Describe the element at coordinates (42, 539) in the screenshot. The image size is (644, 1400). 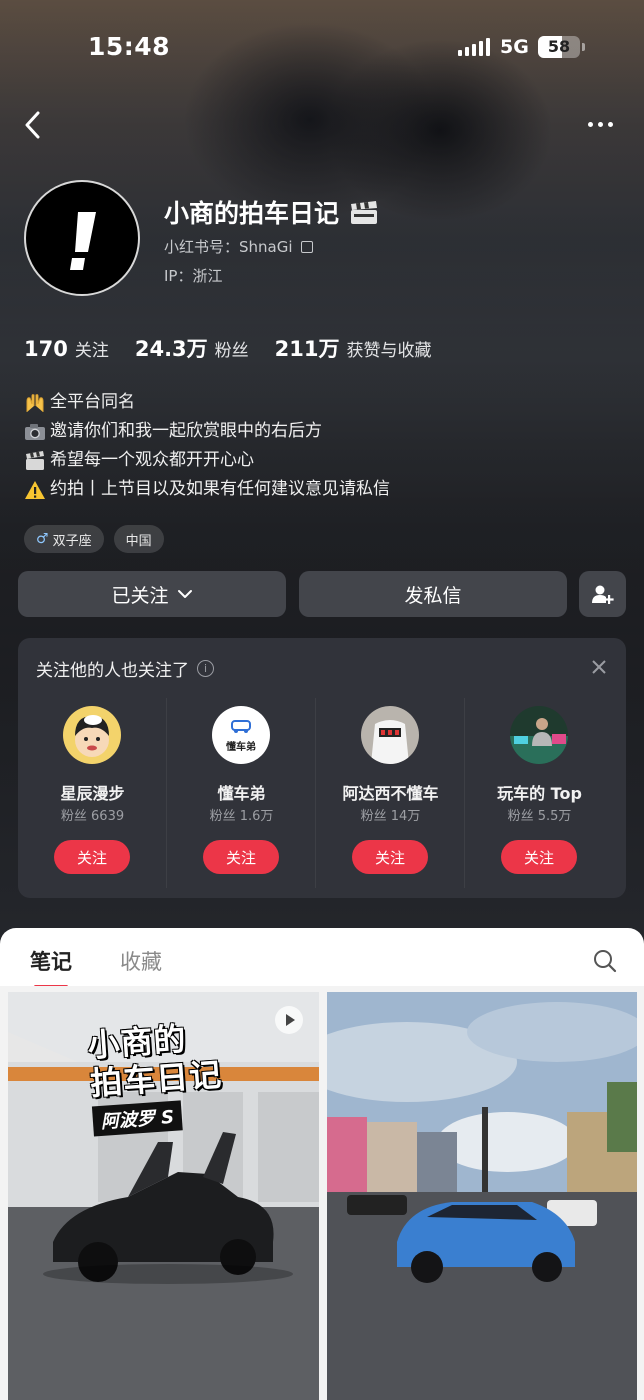
I see `gemini-icon: ♂` at that location.